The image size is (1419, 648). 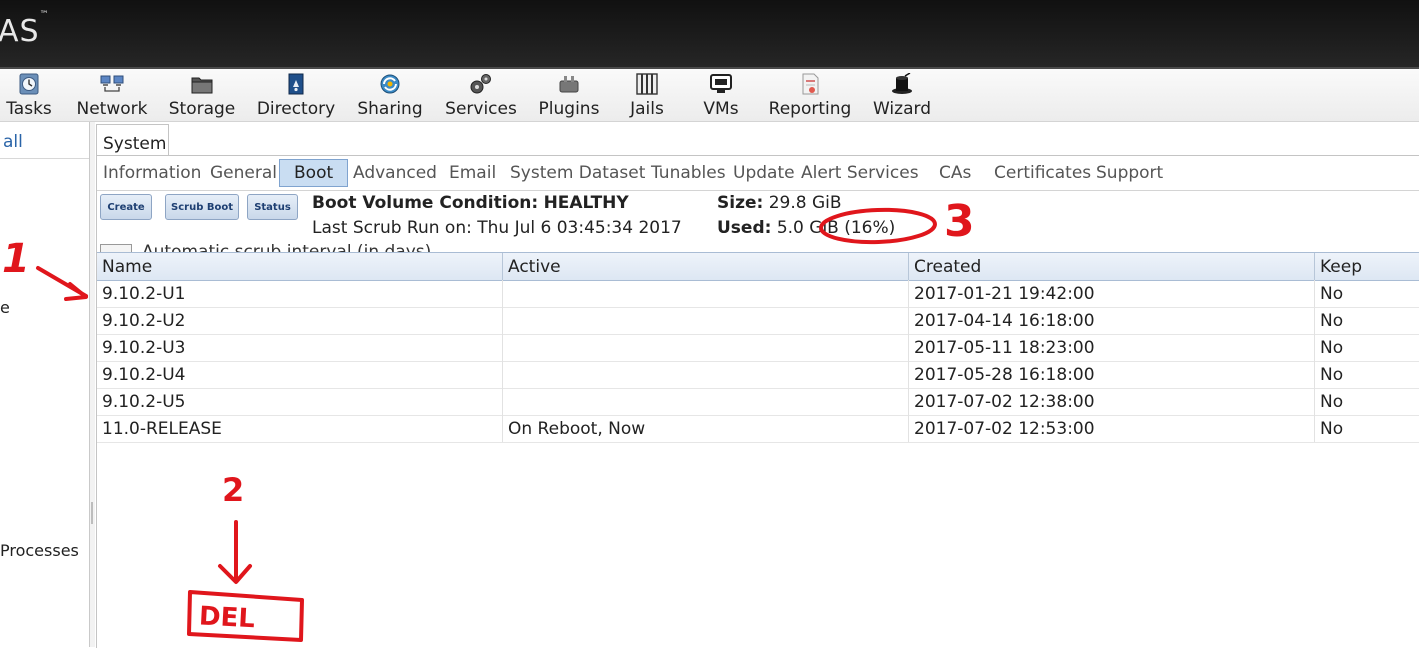 I want to click on subtab-tunables: Tunables, so click(x=688, y=173).